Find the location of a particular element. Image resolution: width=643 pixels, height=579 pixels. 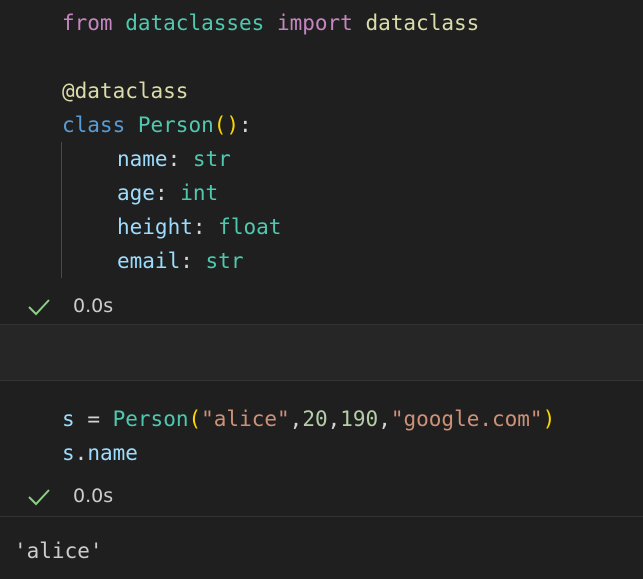

empty-cell is located at coordinates (321, 352).